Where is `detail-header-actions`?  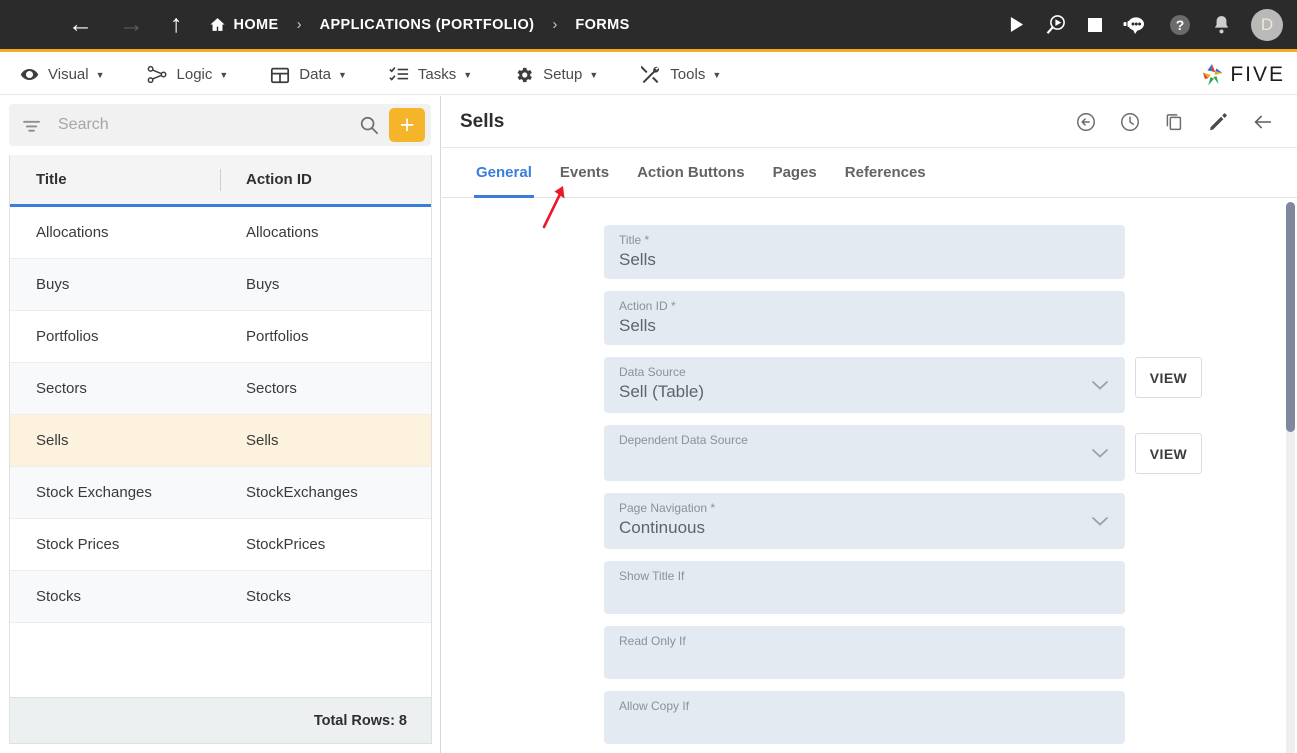
detail-header-actions is located at coordinates (1175, 122).